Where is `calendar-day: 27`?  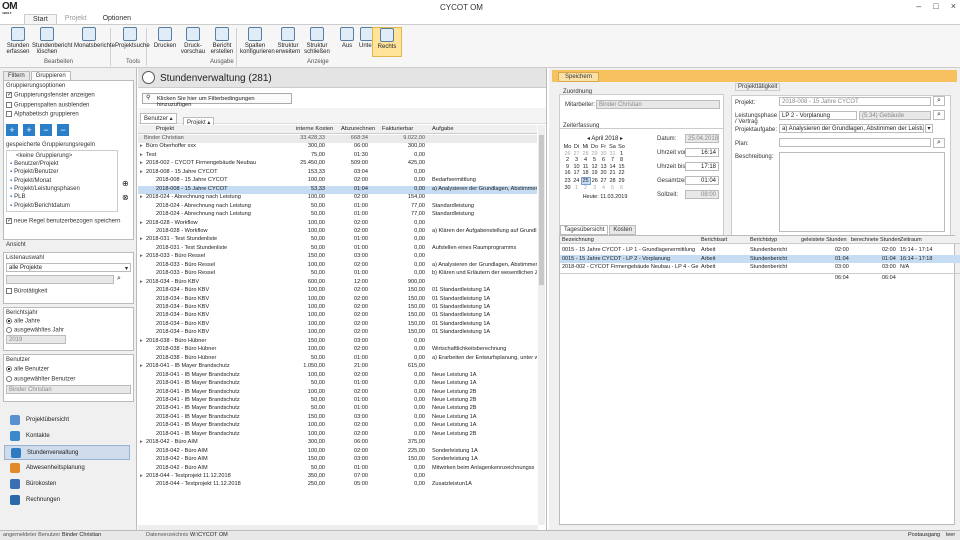
calendar-day: 27 is located at coordinates (603, 181).